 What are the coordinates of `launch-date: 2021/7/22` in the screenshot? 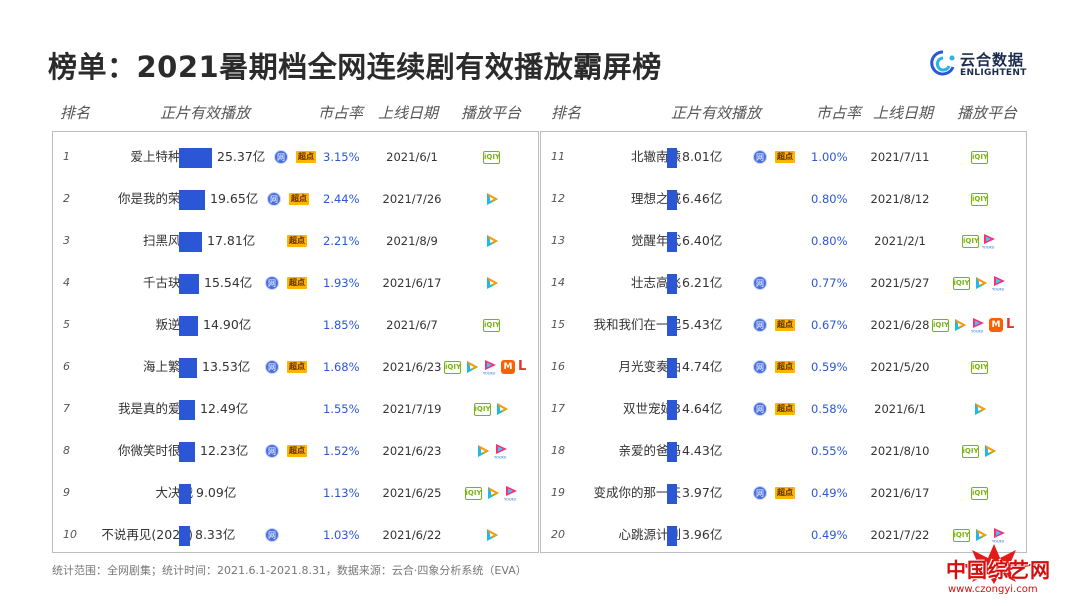 It's located at (900, 535).